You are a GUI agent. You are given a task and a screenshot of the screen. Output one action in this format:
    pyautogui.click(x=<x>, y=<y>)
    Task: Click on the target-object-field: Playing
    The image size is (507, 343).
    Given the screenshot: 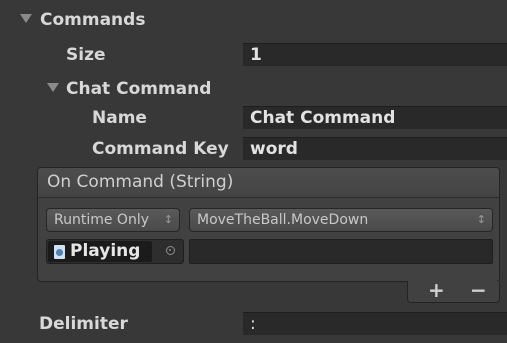 What is the action you would take?
    pyautogui.click(x=115, y=251)
    